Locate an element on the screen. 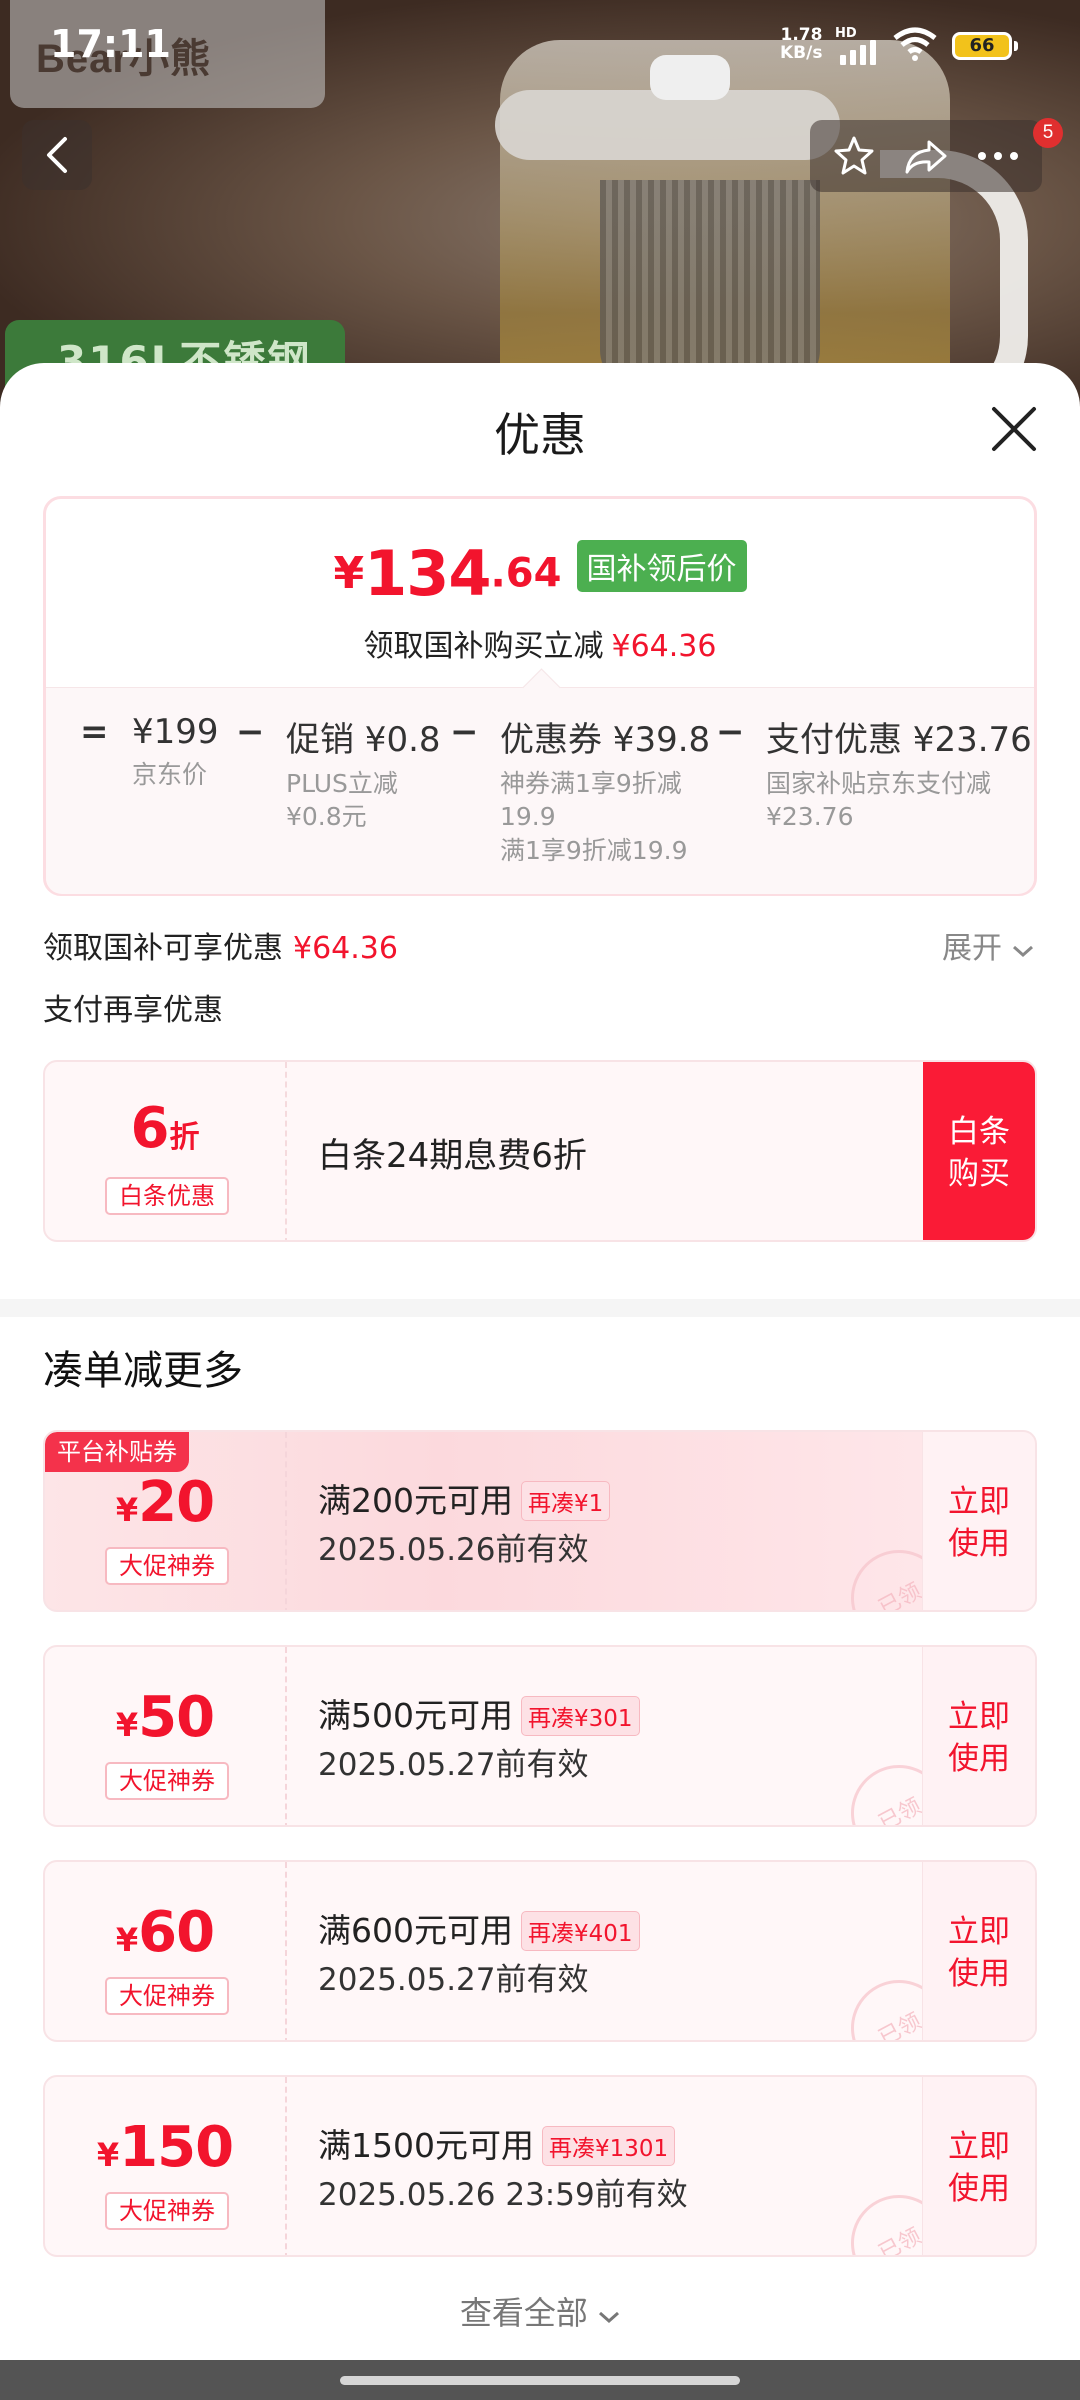 The width and height of the screenshot is (1080, 2400). coupon-amount: ¥20 is located at coordinates (165, 1502).